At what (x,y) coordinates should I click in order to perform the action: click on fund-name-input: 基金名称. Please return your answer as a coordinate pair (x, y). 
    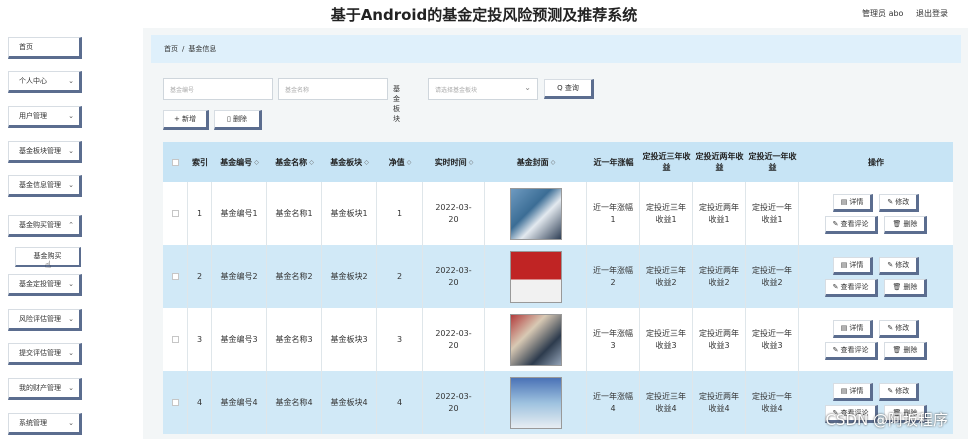
    Looking at the image, I should click on (333, 89).